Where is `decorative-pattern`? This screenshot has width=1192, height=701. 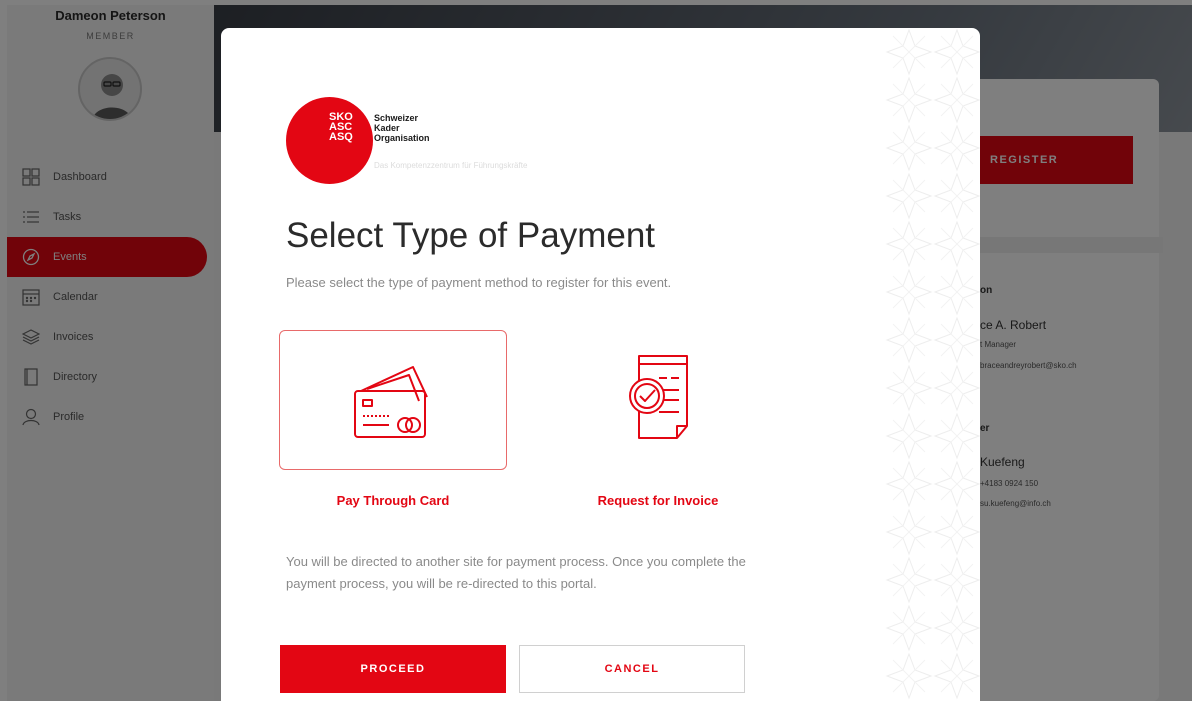
decorative-pattern is located at coordinates (932, 364).